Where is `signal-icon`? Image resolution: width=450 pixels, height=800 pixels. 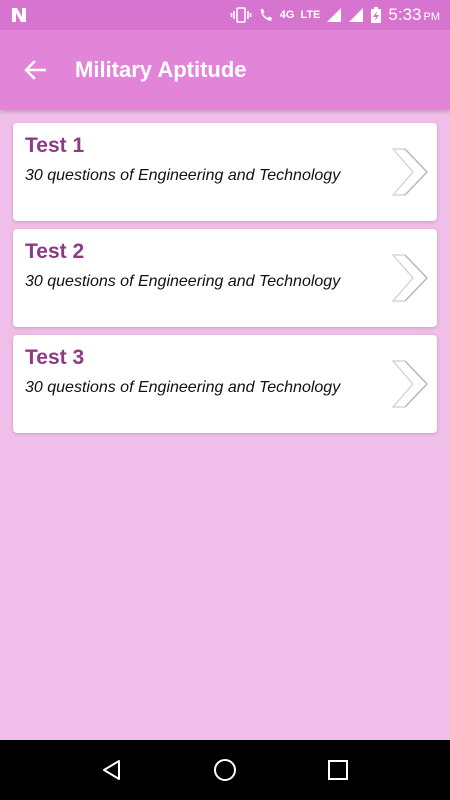 signal-icon is located at coordinates (334, 15).